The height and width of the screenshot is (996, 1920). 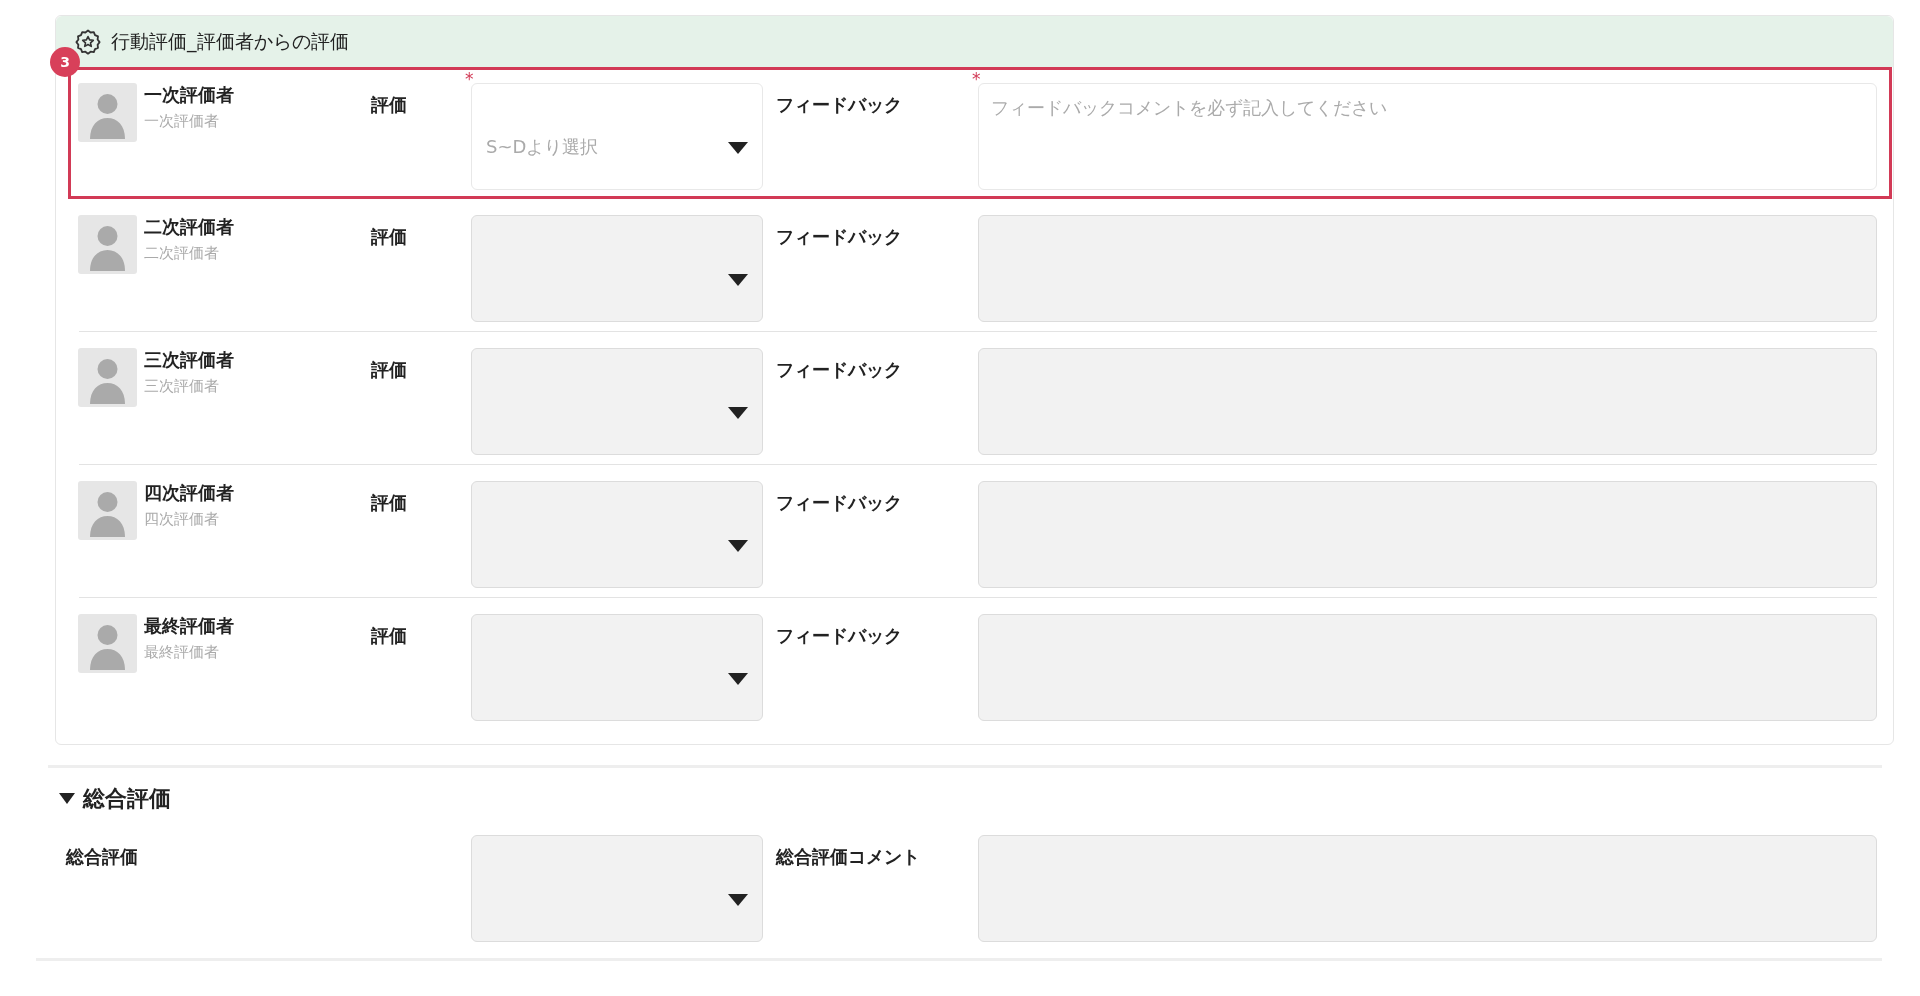 What do you see at coordinates (67, 798) in the screenshot?
I see `collapse-caret-icon` at bounding box center [67, 798].